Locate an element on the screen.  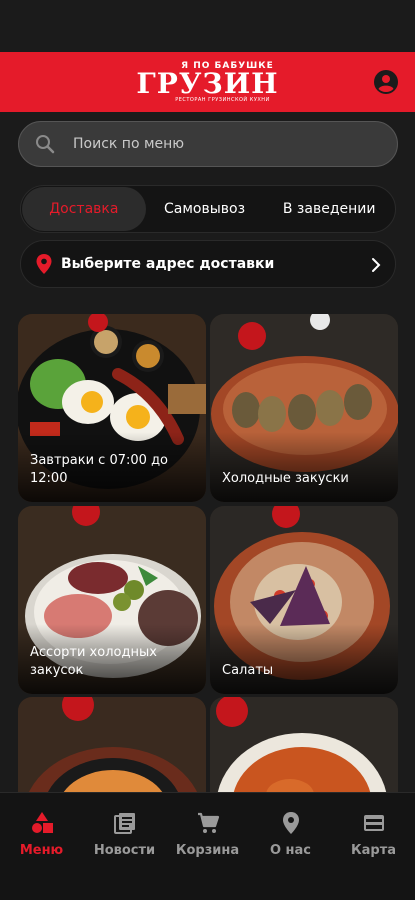
tab-delivery: Доставка is located at coordinates (84, 209).